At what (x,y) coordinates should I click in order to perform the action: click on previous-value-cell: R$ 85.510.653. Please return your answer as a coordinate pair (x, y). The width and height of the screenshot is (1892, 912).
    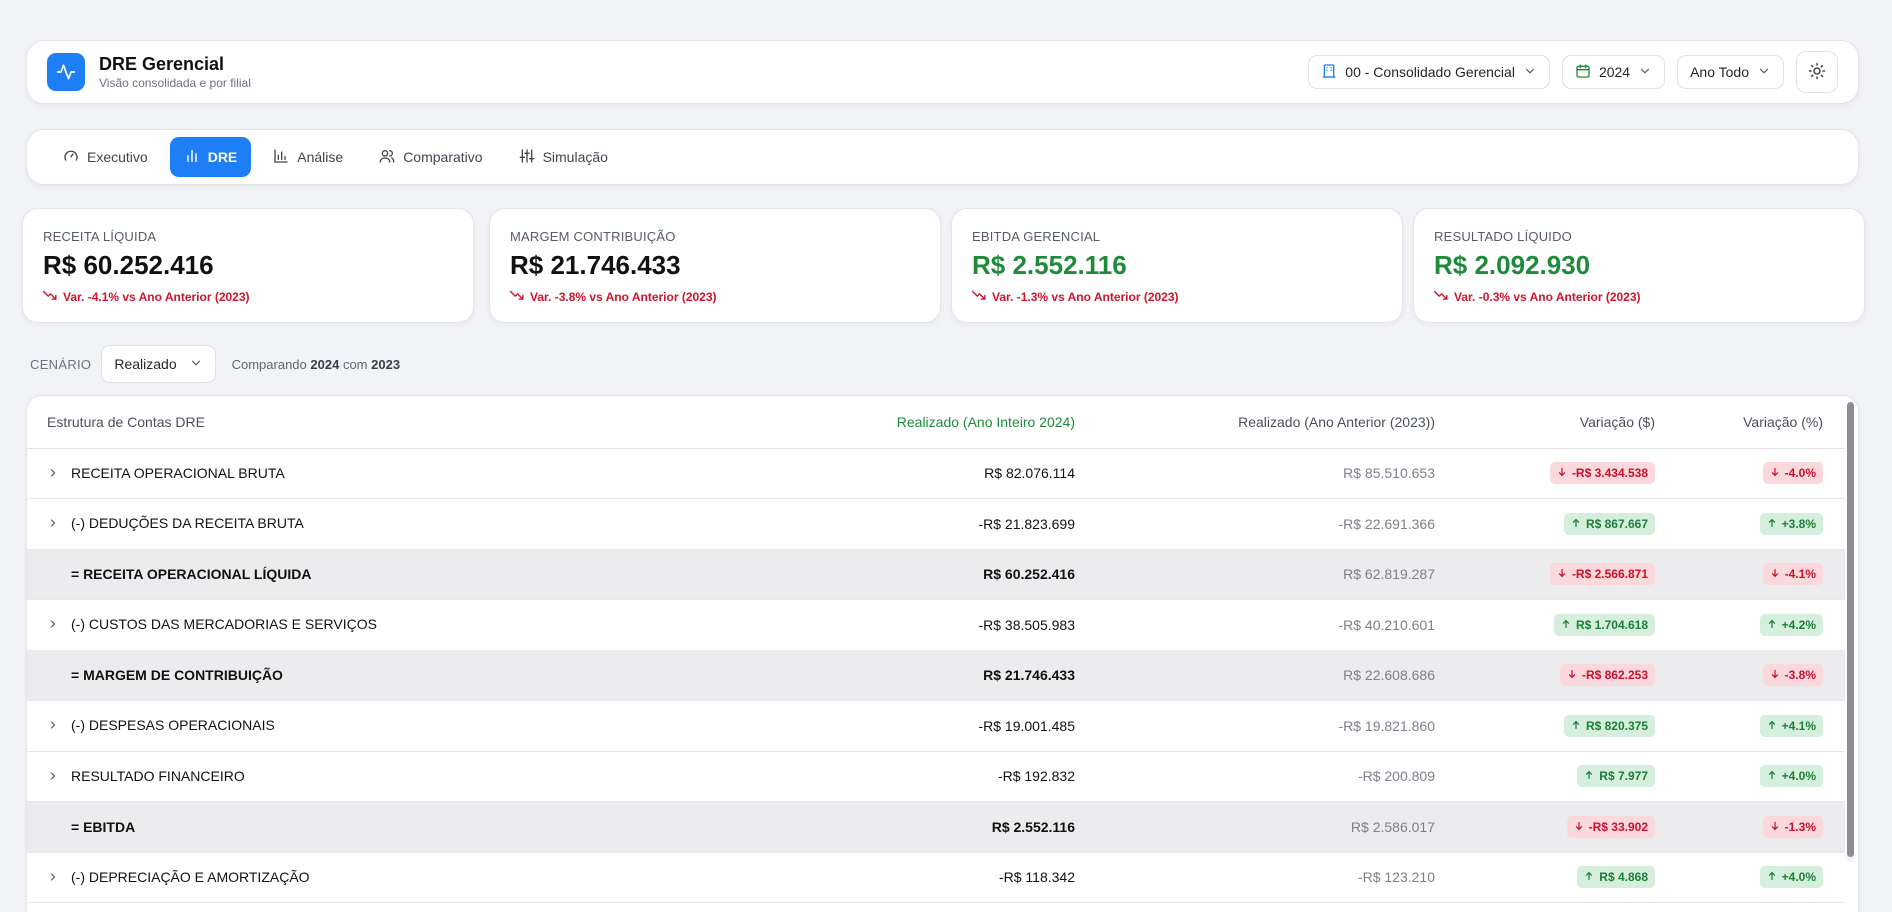
    Looking at the image, I should click on (1277, 473).